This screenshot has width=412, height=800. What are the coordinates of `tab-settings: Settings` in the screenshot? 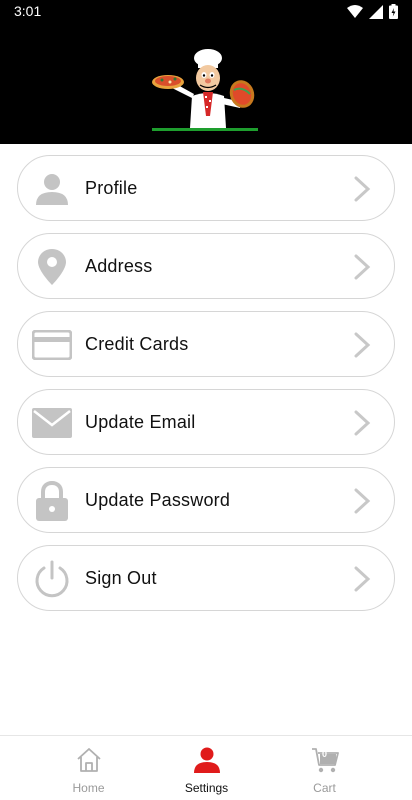 It's located at (206, 768).